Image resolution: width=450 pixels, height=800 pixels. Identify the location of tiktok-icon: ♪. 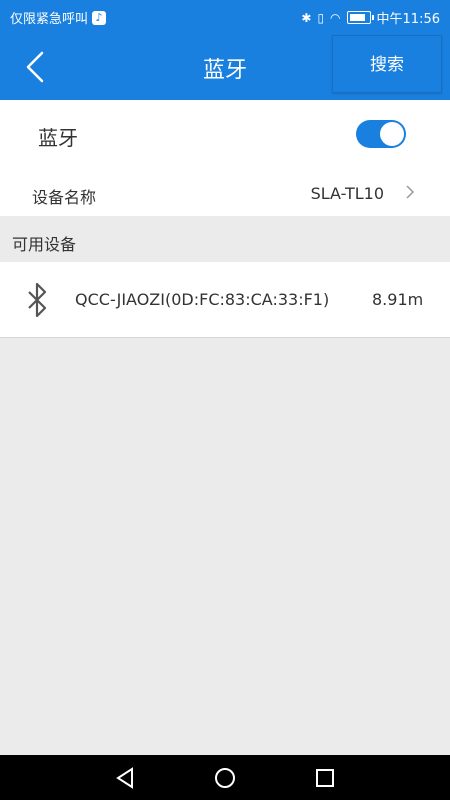
(99, 17).